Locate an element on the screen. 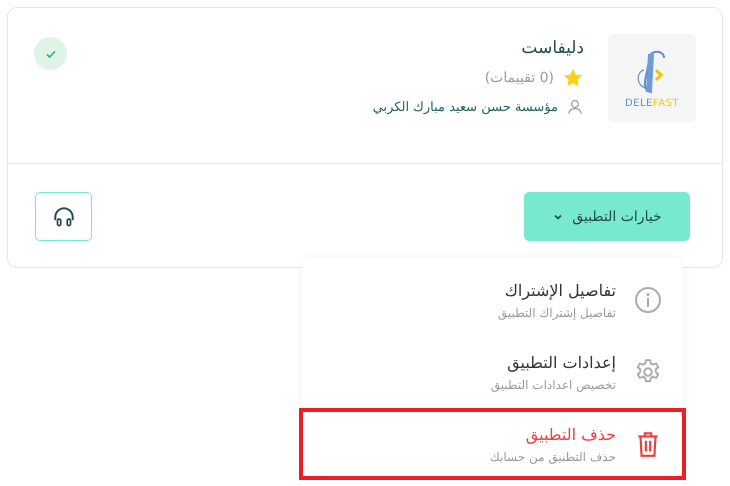  owner-name: مؤسسة حسن سعيد مبارك الكربي is located at coordinates (465, 107).